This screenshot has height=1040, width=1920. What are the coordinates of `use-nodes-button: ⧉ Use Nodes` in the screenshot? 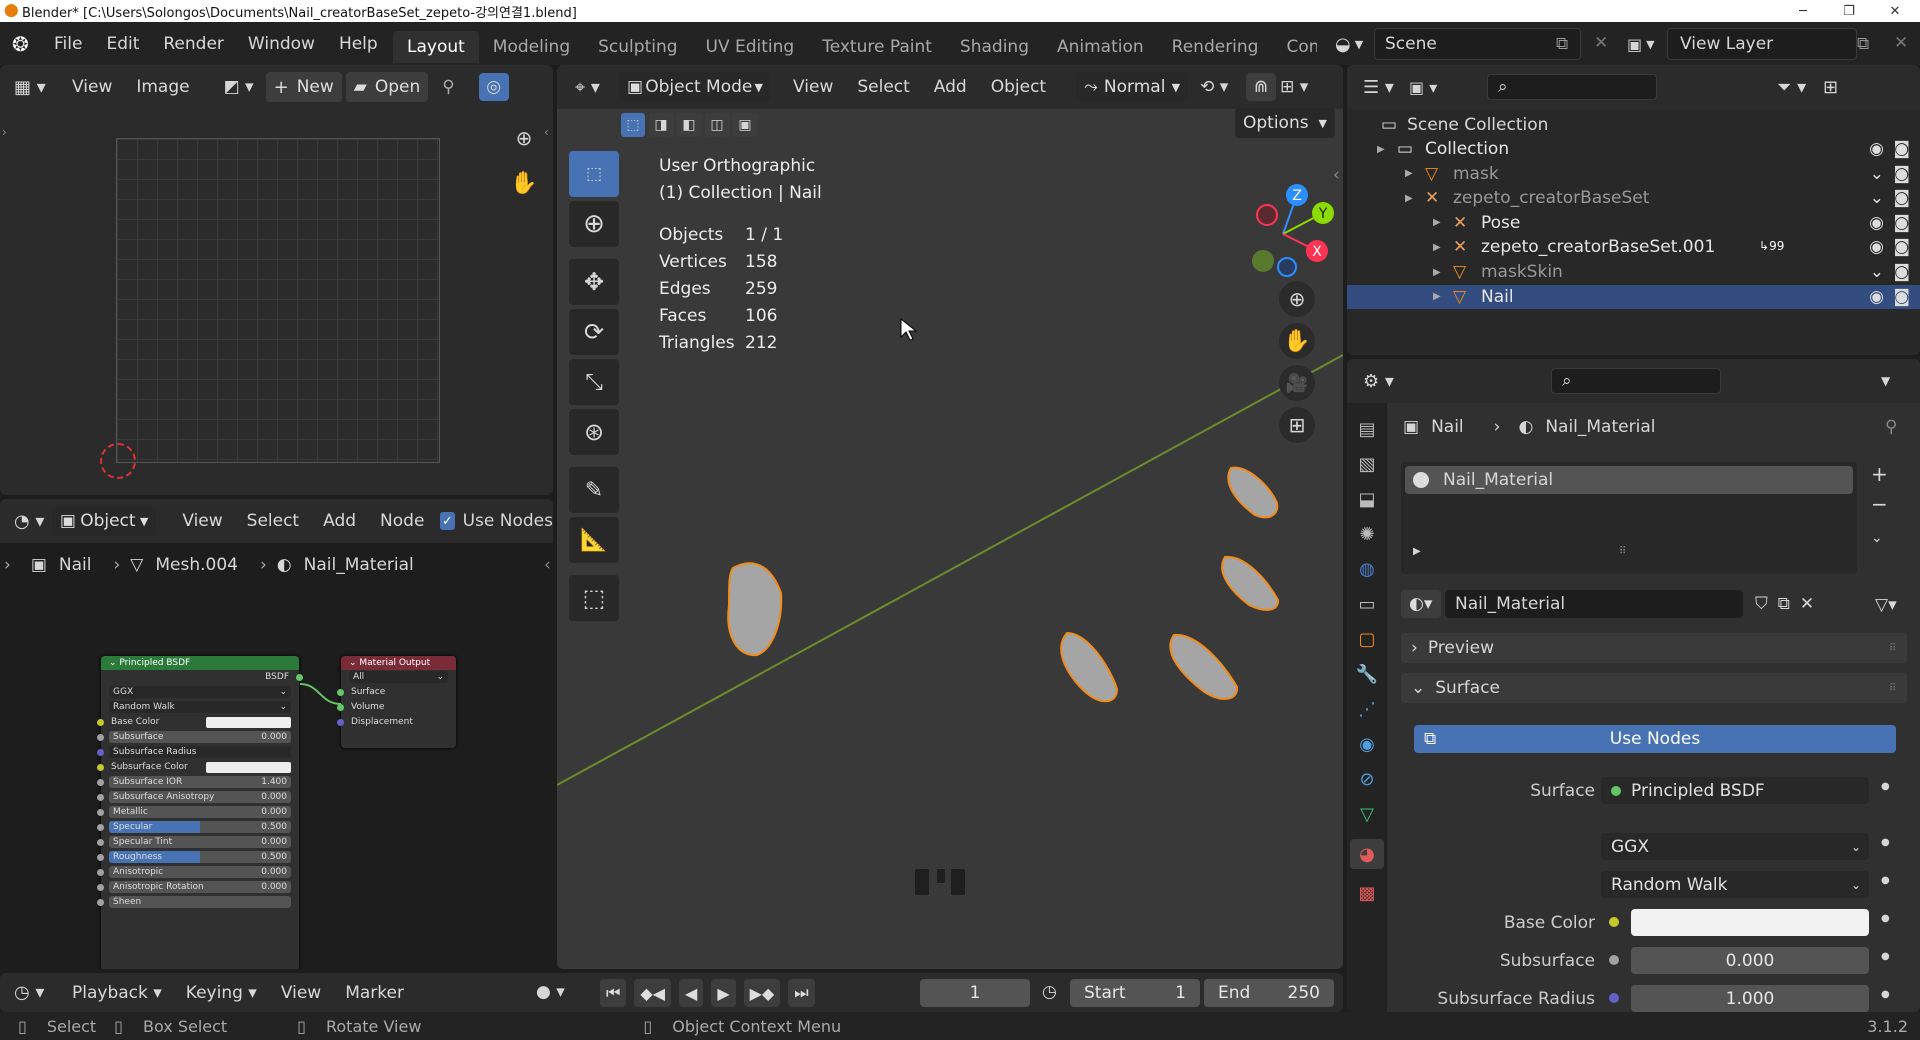 It's located at (1655, 739).